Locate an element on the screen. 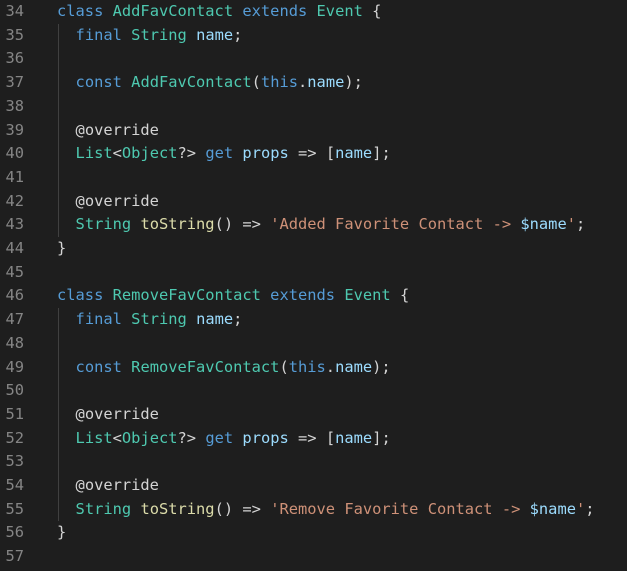  code-token: ; is located at coordinates (238, 319).